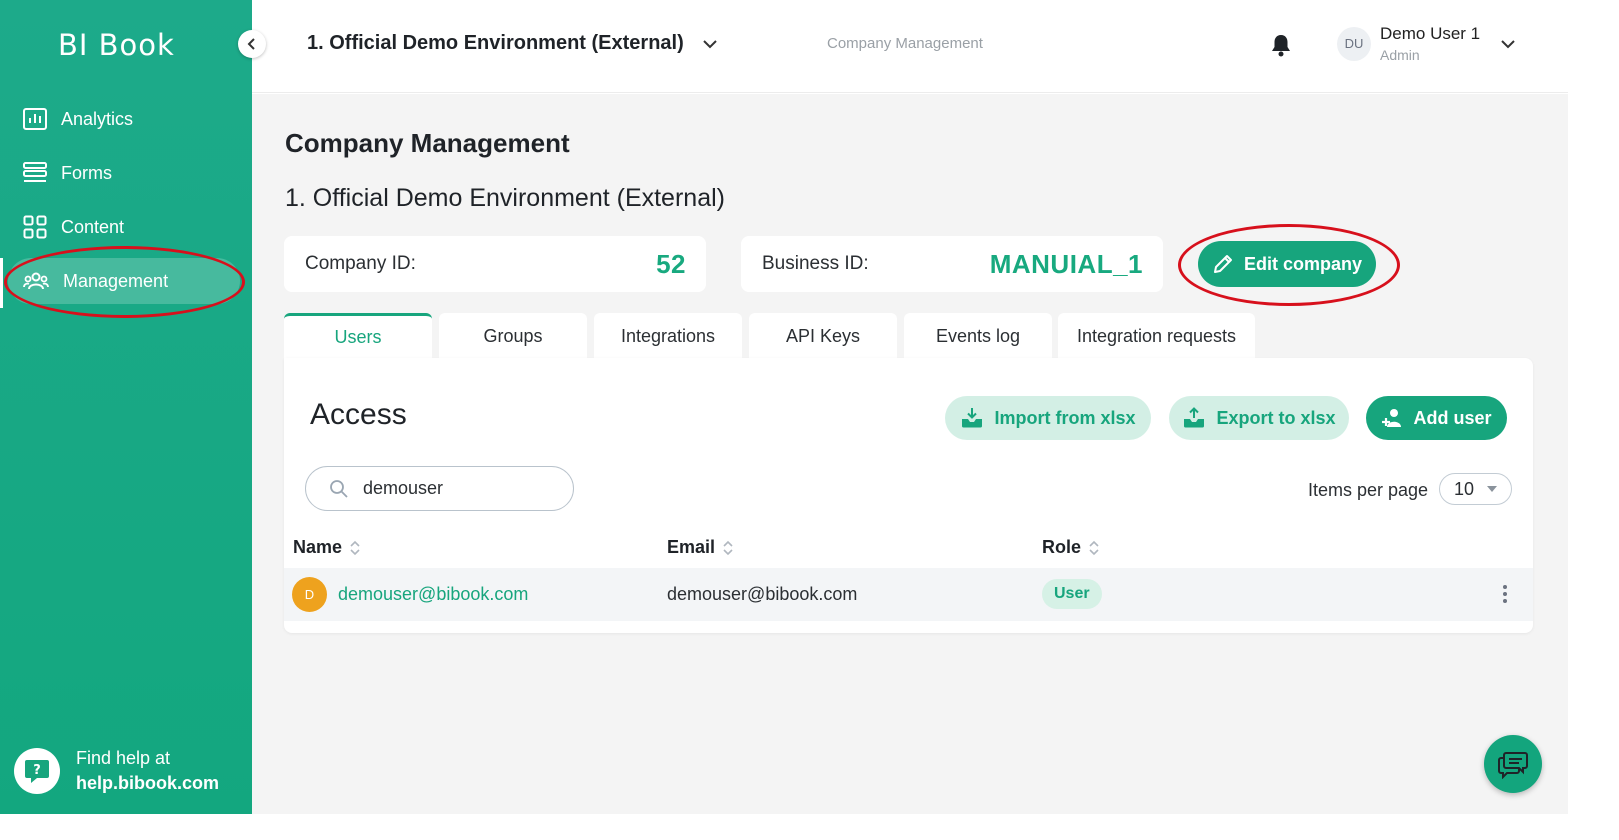  Describe the element at coordinates (1392, 418) in the screenshot. I see `add-user-icon` at that location.